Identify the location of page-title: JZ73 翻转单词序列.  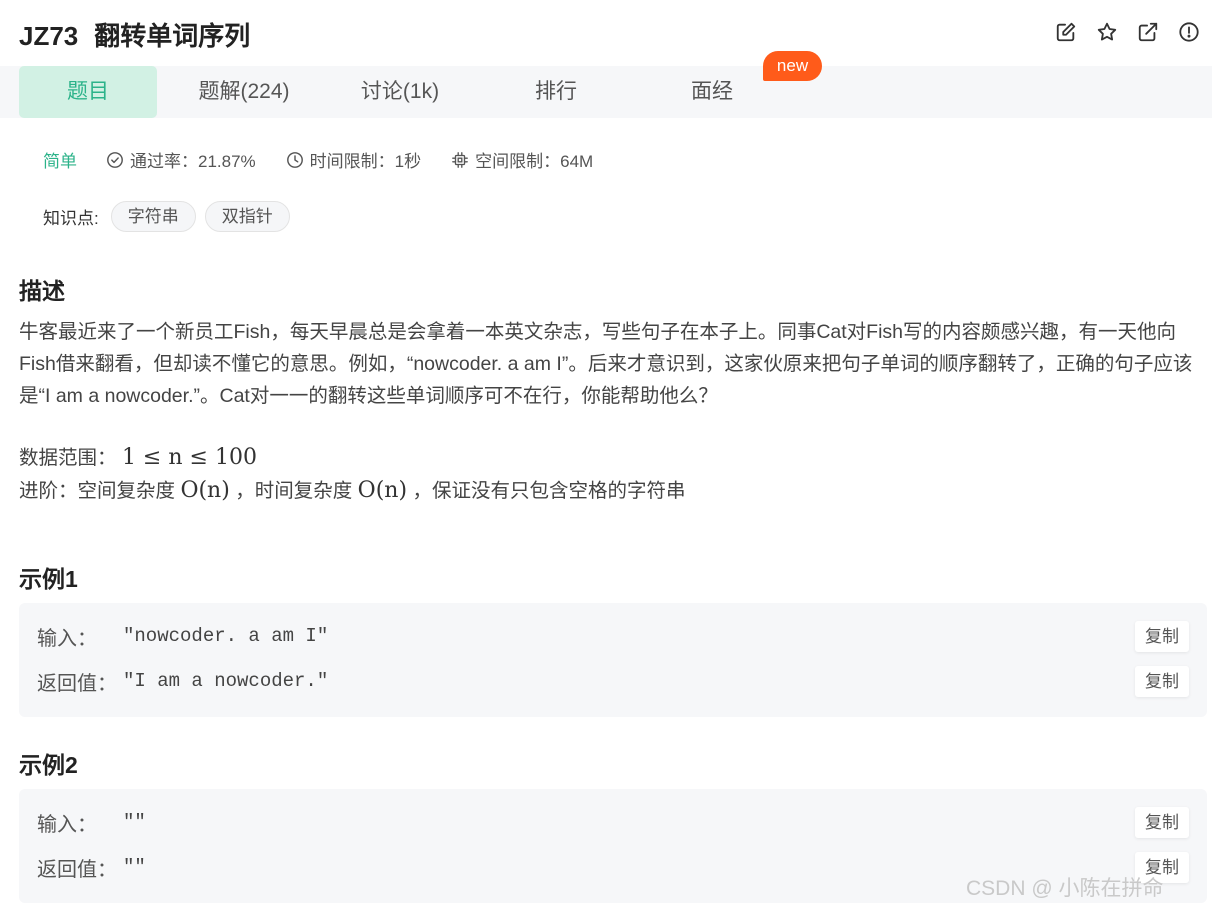
(134, 34).